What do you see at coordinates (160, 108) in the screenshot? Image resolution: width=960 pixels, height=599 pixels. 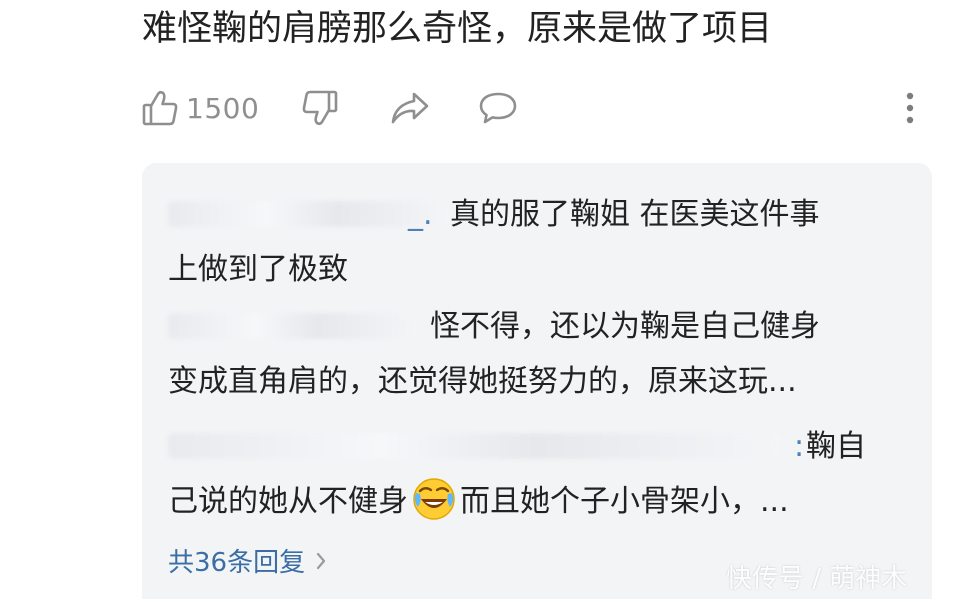 I see `thumbs-up-icon` at bounding box center [160, 108].